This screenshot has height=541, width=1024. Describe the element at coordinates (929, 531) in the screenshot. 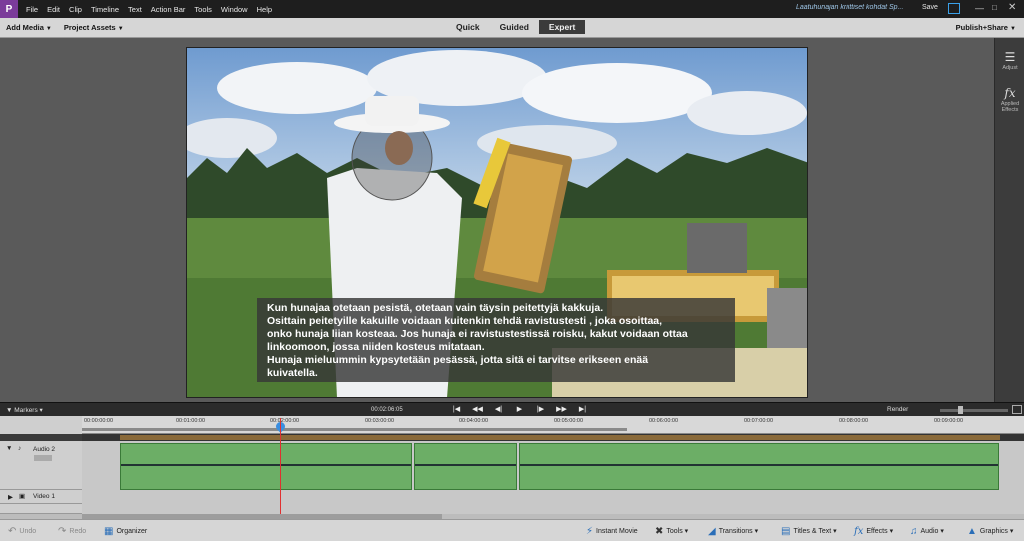

I see `audio-label: Audio` at that location.